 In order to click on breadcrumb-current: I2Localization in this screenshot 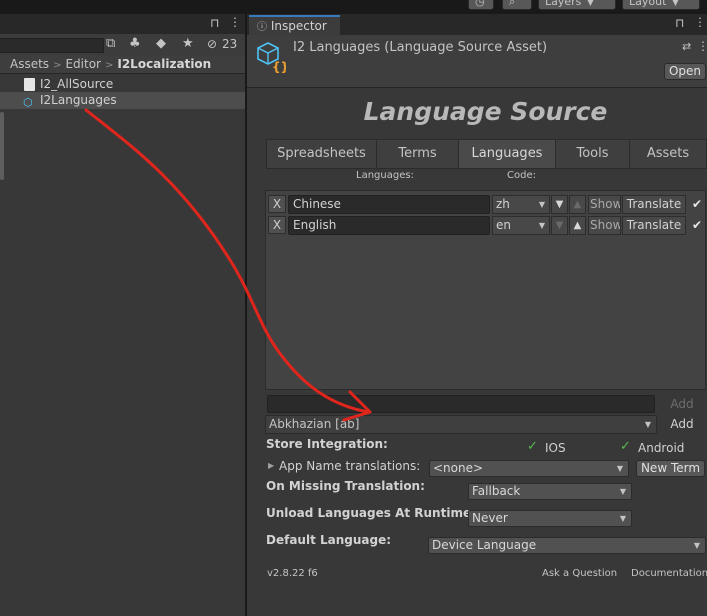, I will do `click(164, 64)`.